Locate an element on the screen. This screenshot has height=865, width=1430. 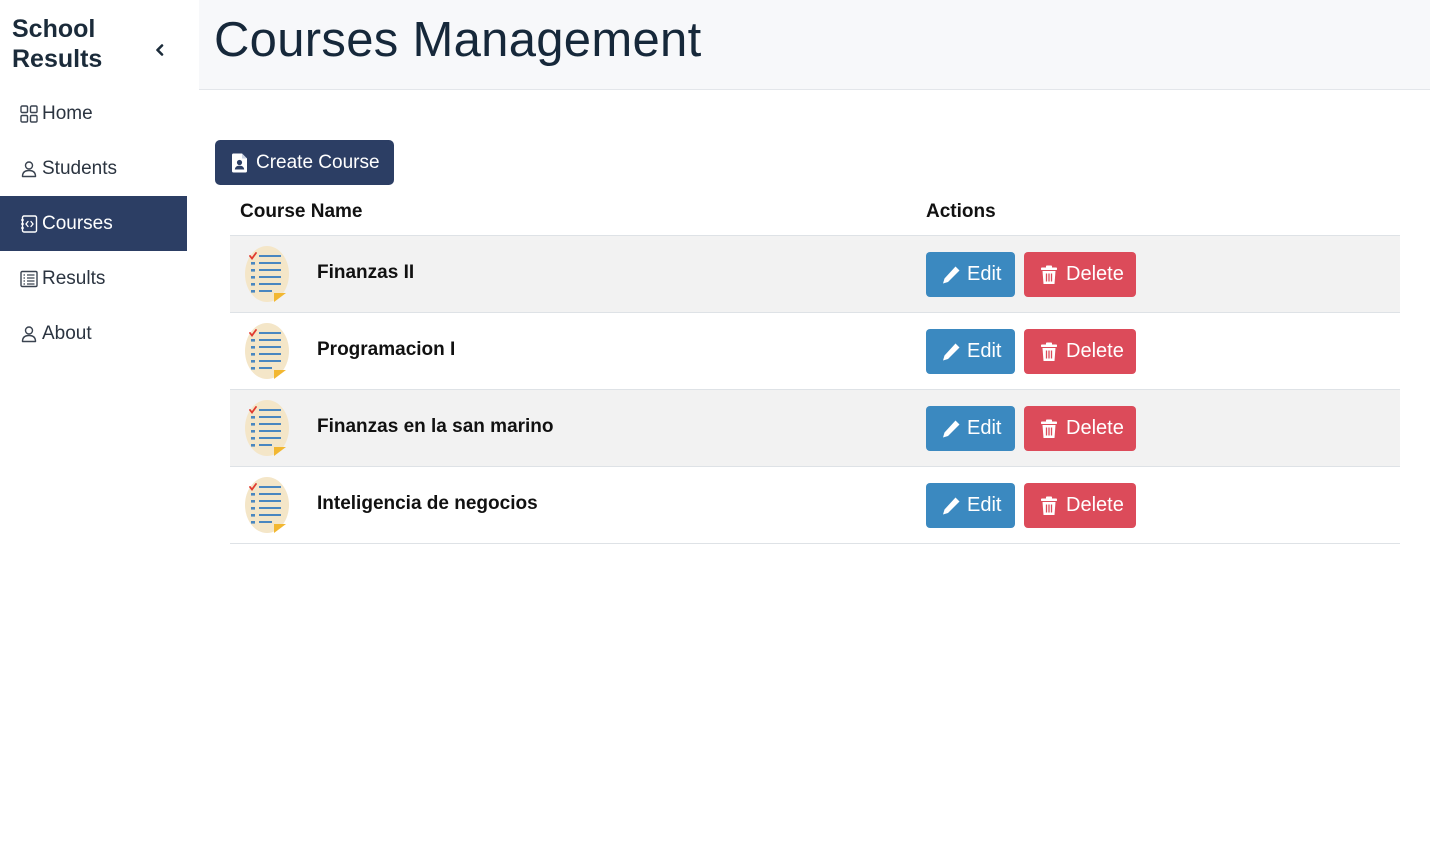
table-row: Programacion I Edit Delete is located at coordinates (815, 351).